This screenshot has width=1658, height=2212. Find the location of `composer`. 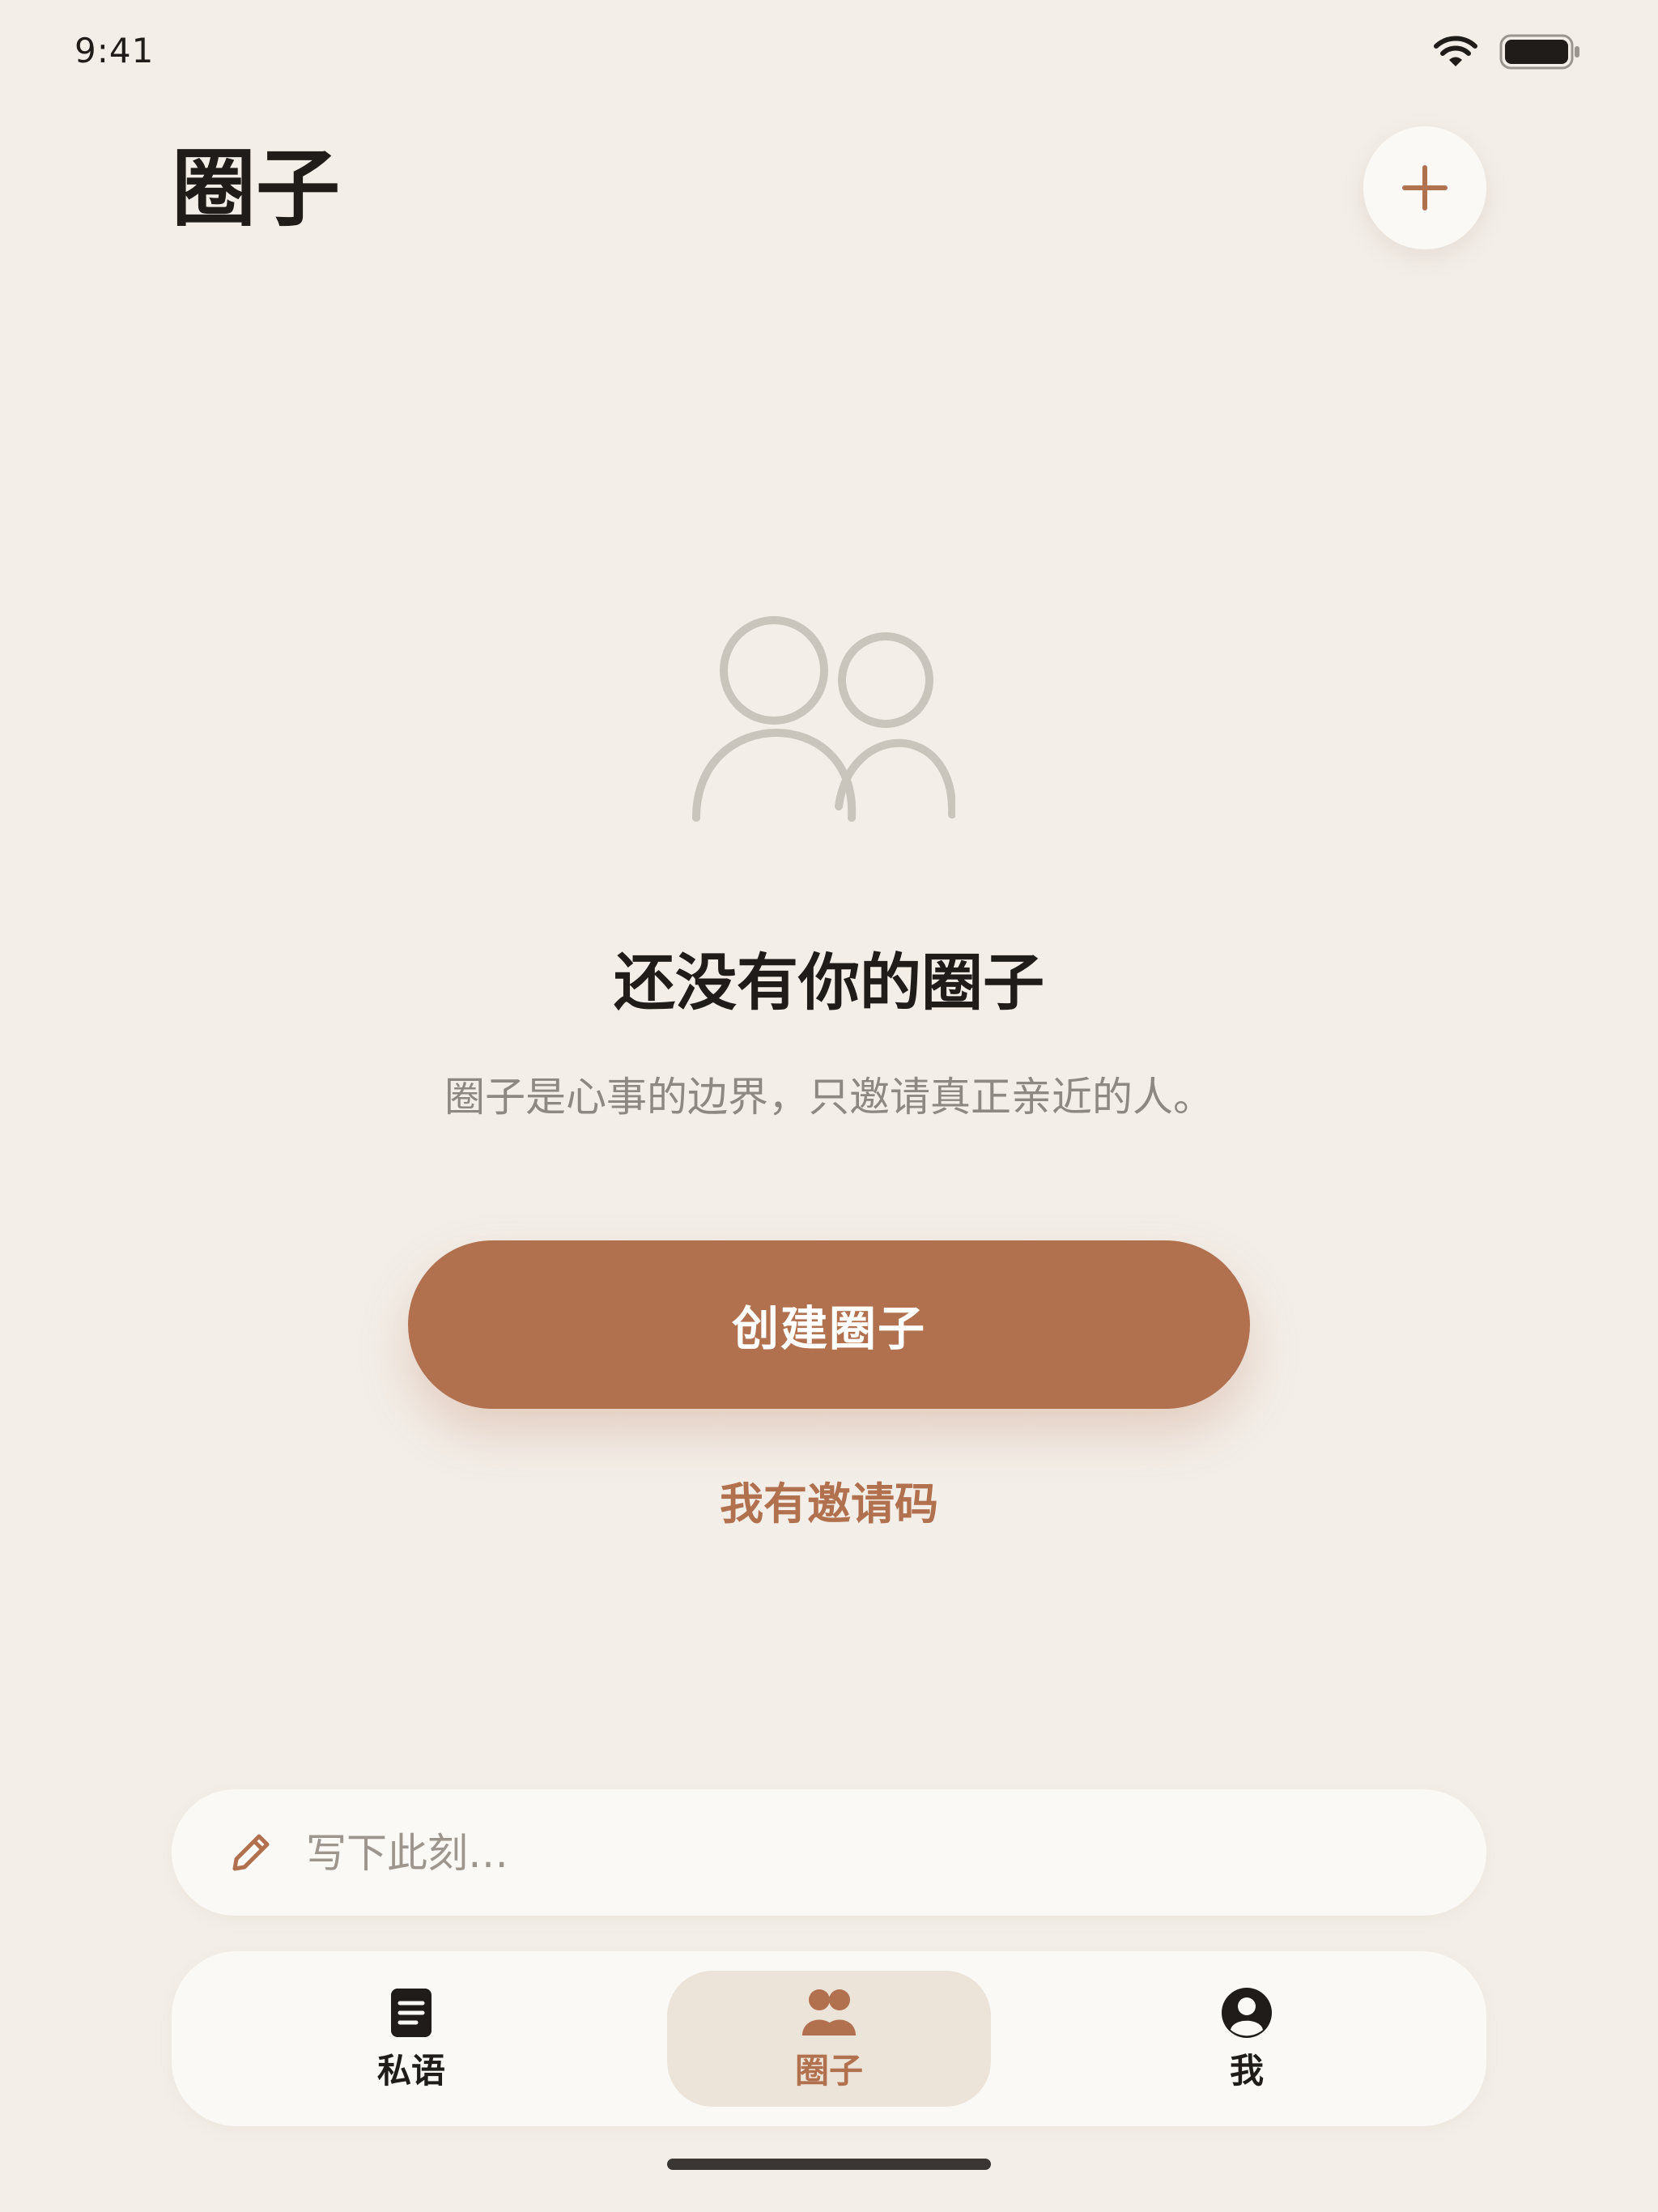

composer is located at coordinates (829, 1853).